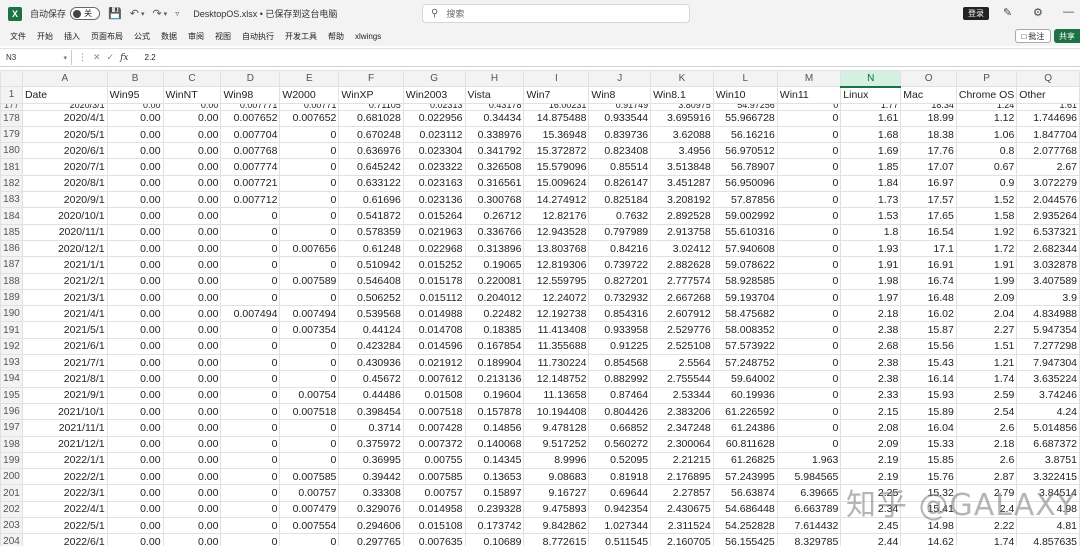 The height and width of the screenshot is (546, 1080). I want to click on cell: 0.014958, so click(434, 509).